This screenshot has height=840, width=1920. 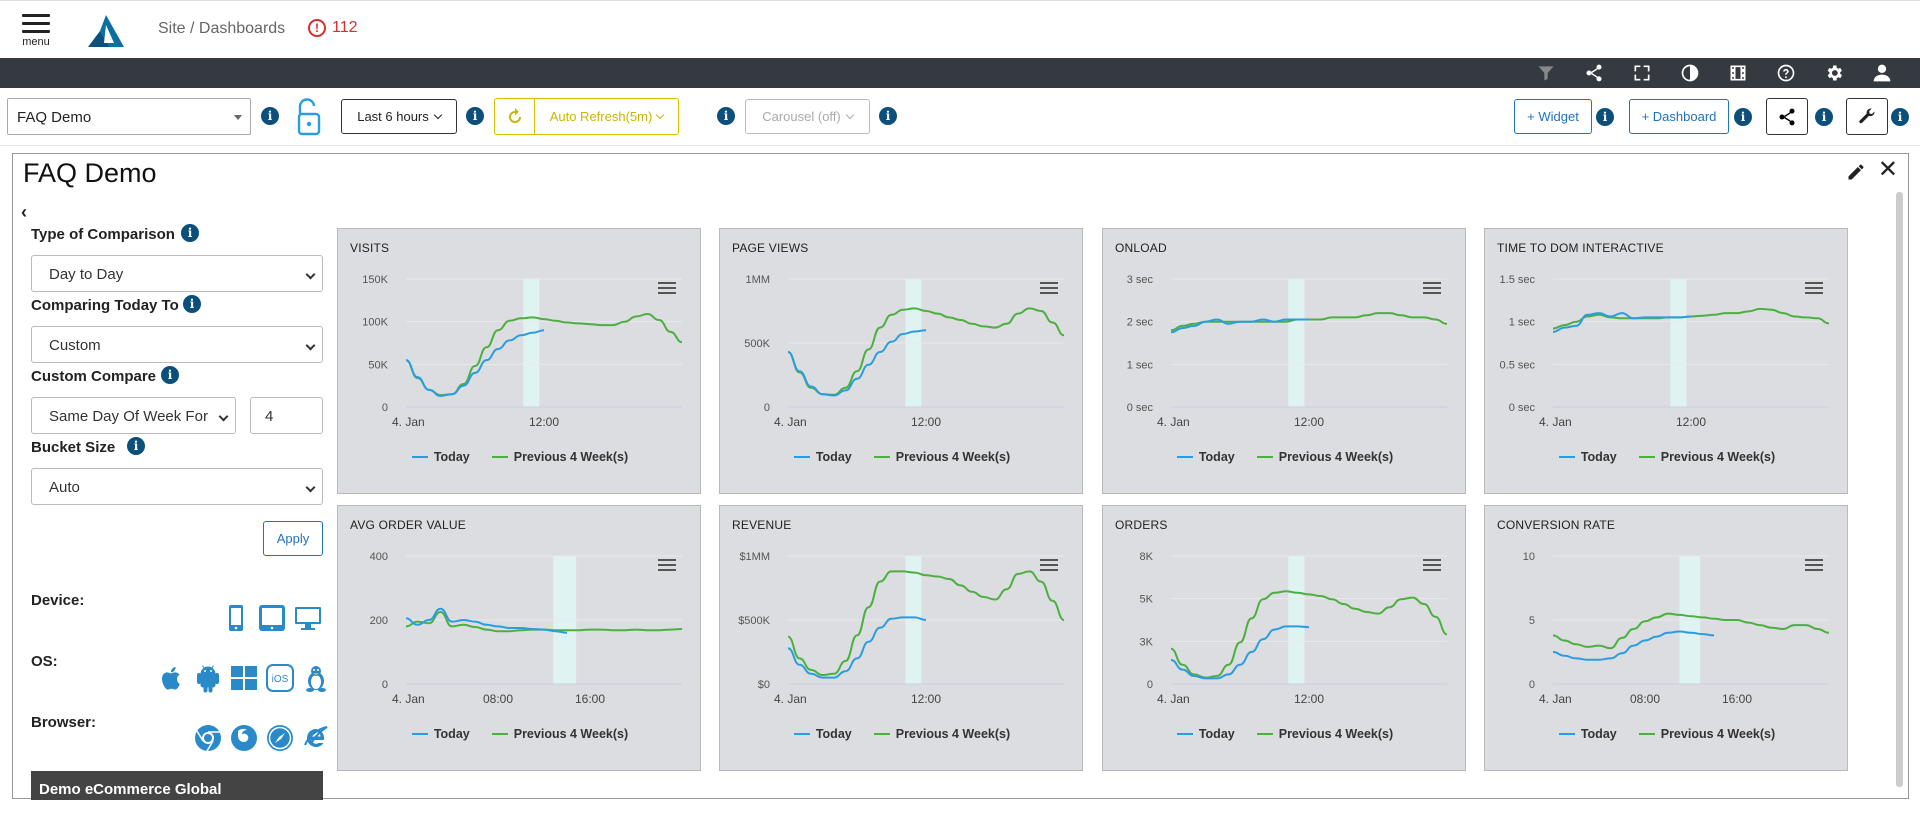 I want to click on unlock-icon, so click(x=309, y=117).